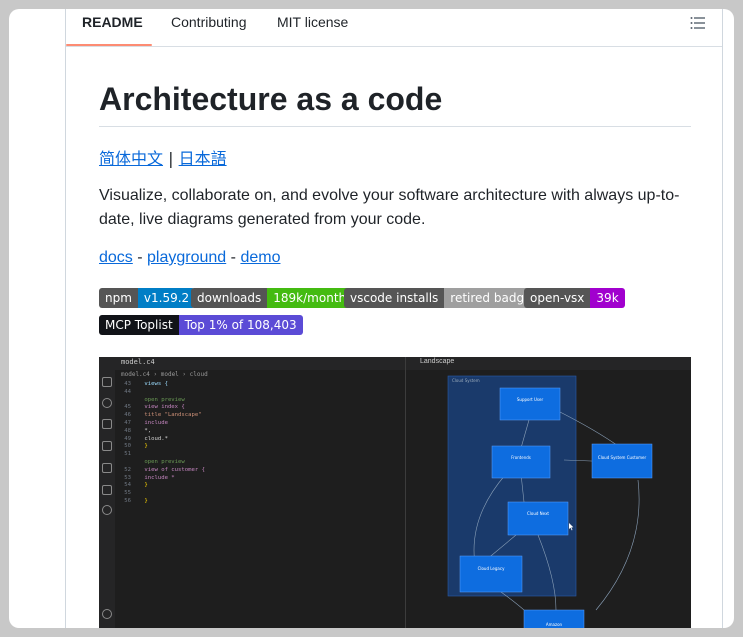 Image resolution: width=743 pixels, height=637 pixels. I want to click on code-line: 46 title "Landscape", so click(163, 415).